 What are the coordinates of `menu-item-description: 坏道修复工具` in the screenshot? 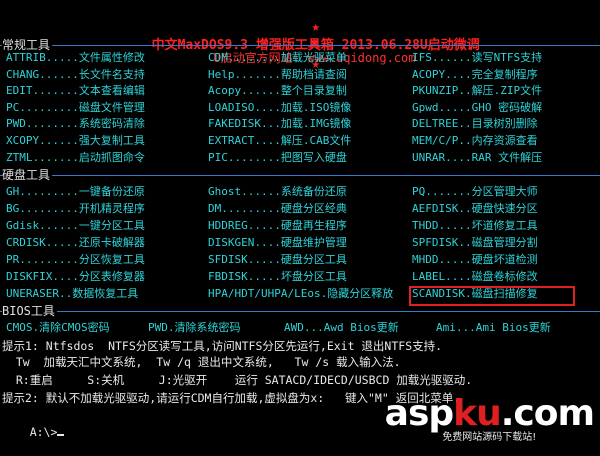 It's located at (504, 225).